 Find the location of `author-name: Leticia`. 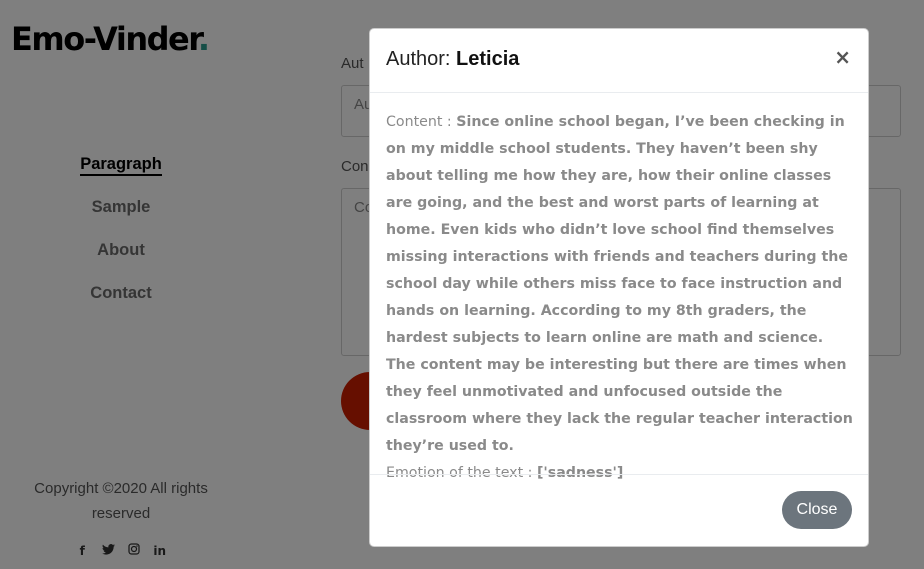

author-name: Leticia is located at coordinates (488, 59).